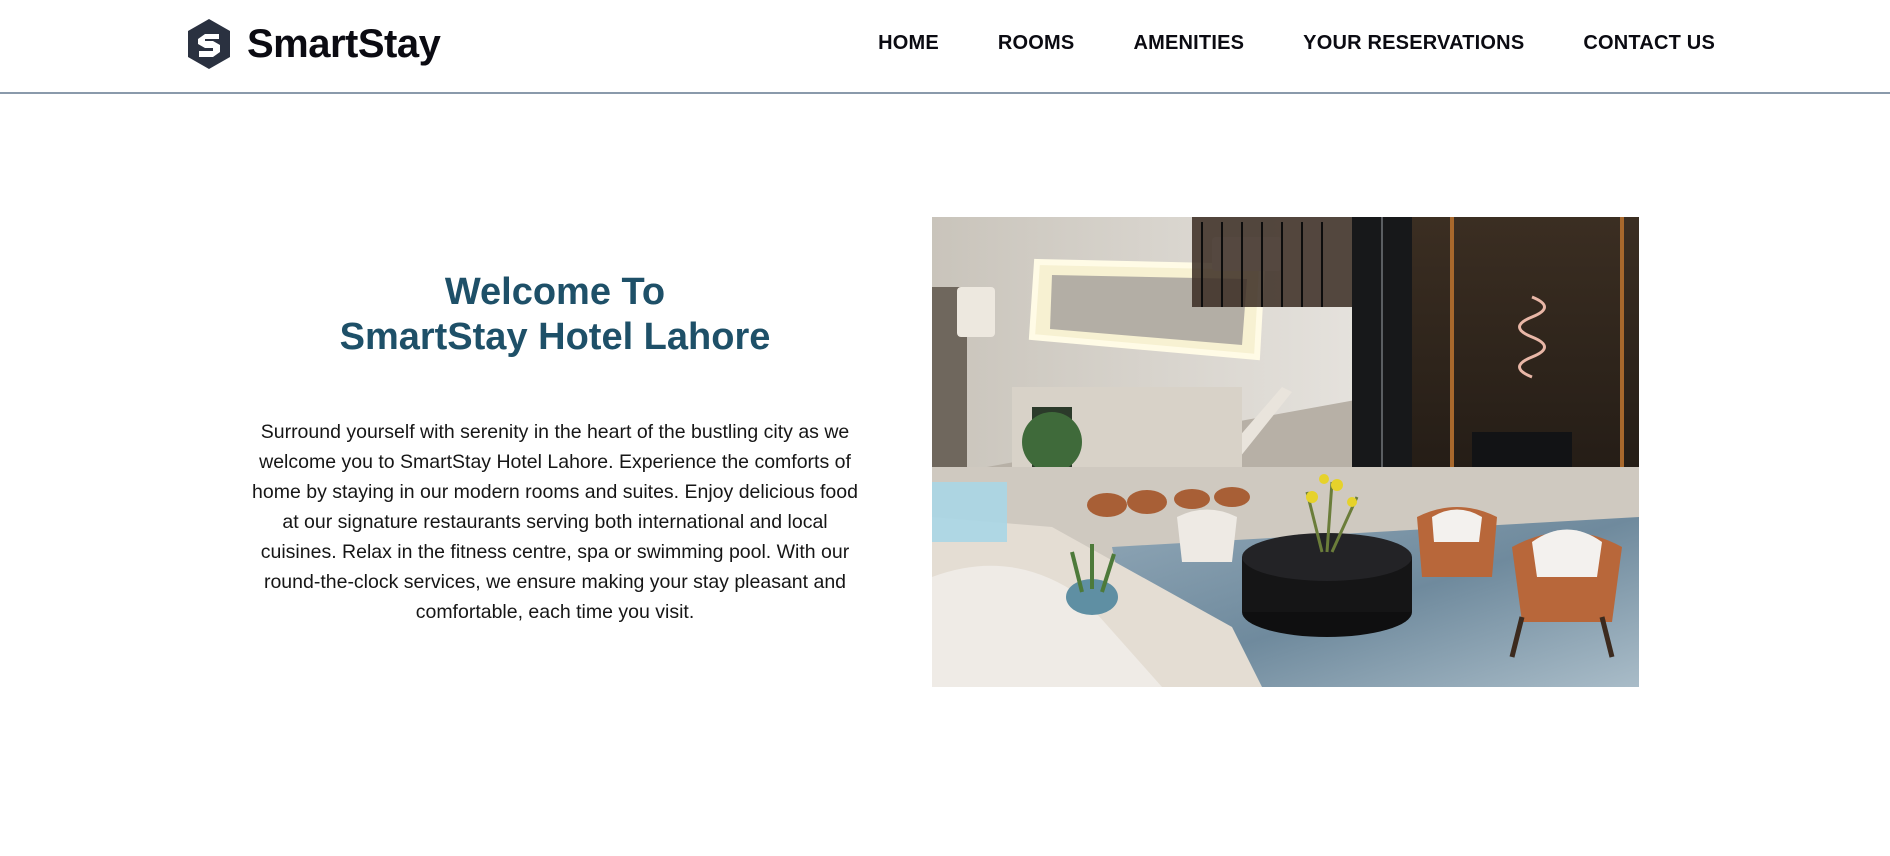 The height and width of the screenshot is (856, 1890). I want to click on nav-item-contact: CONTACT US, so click(1649, 43).